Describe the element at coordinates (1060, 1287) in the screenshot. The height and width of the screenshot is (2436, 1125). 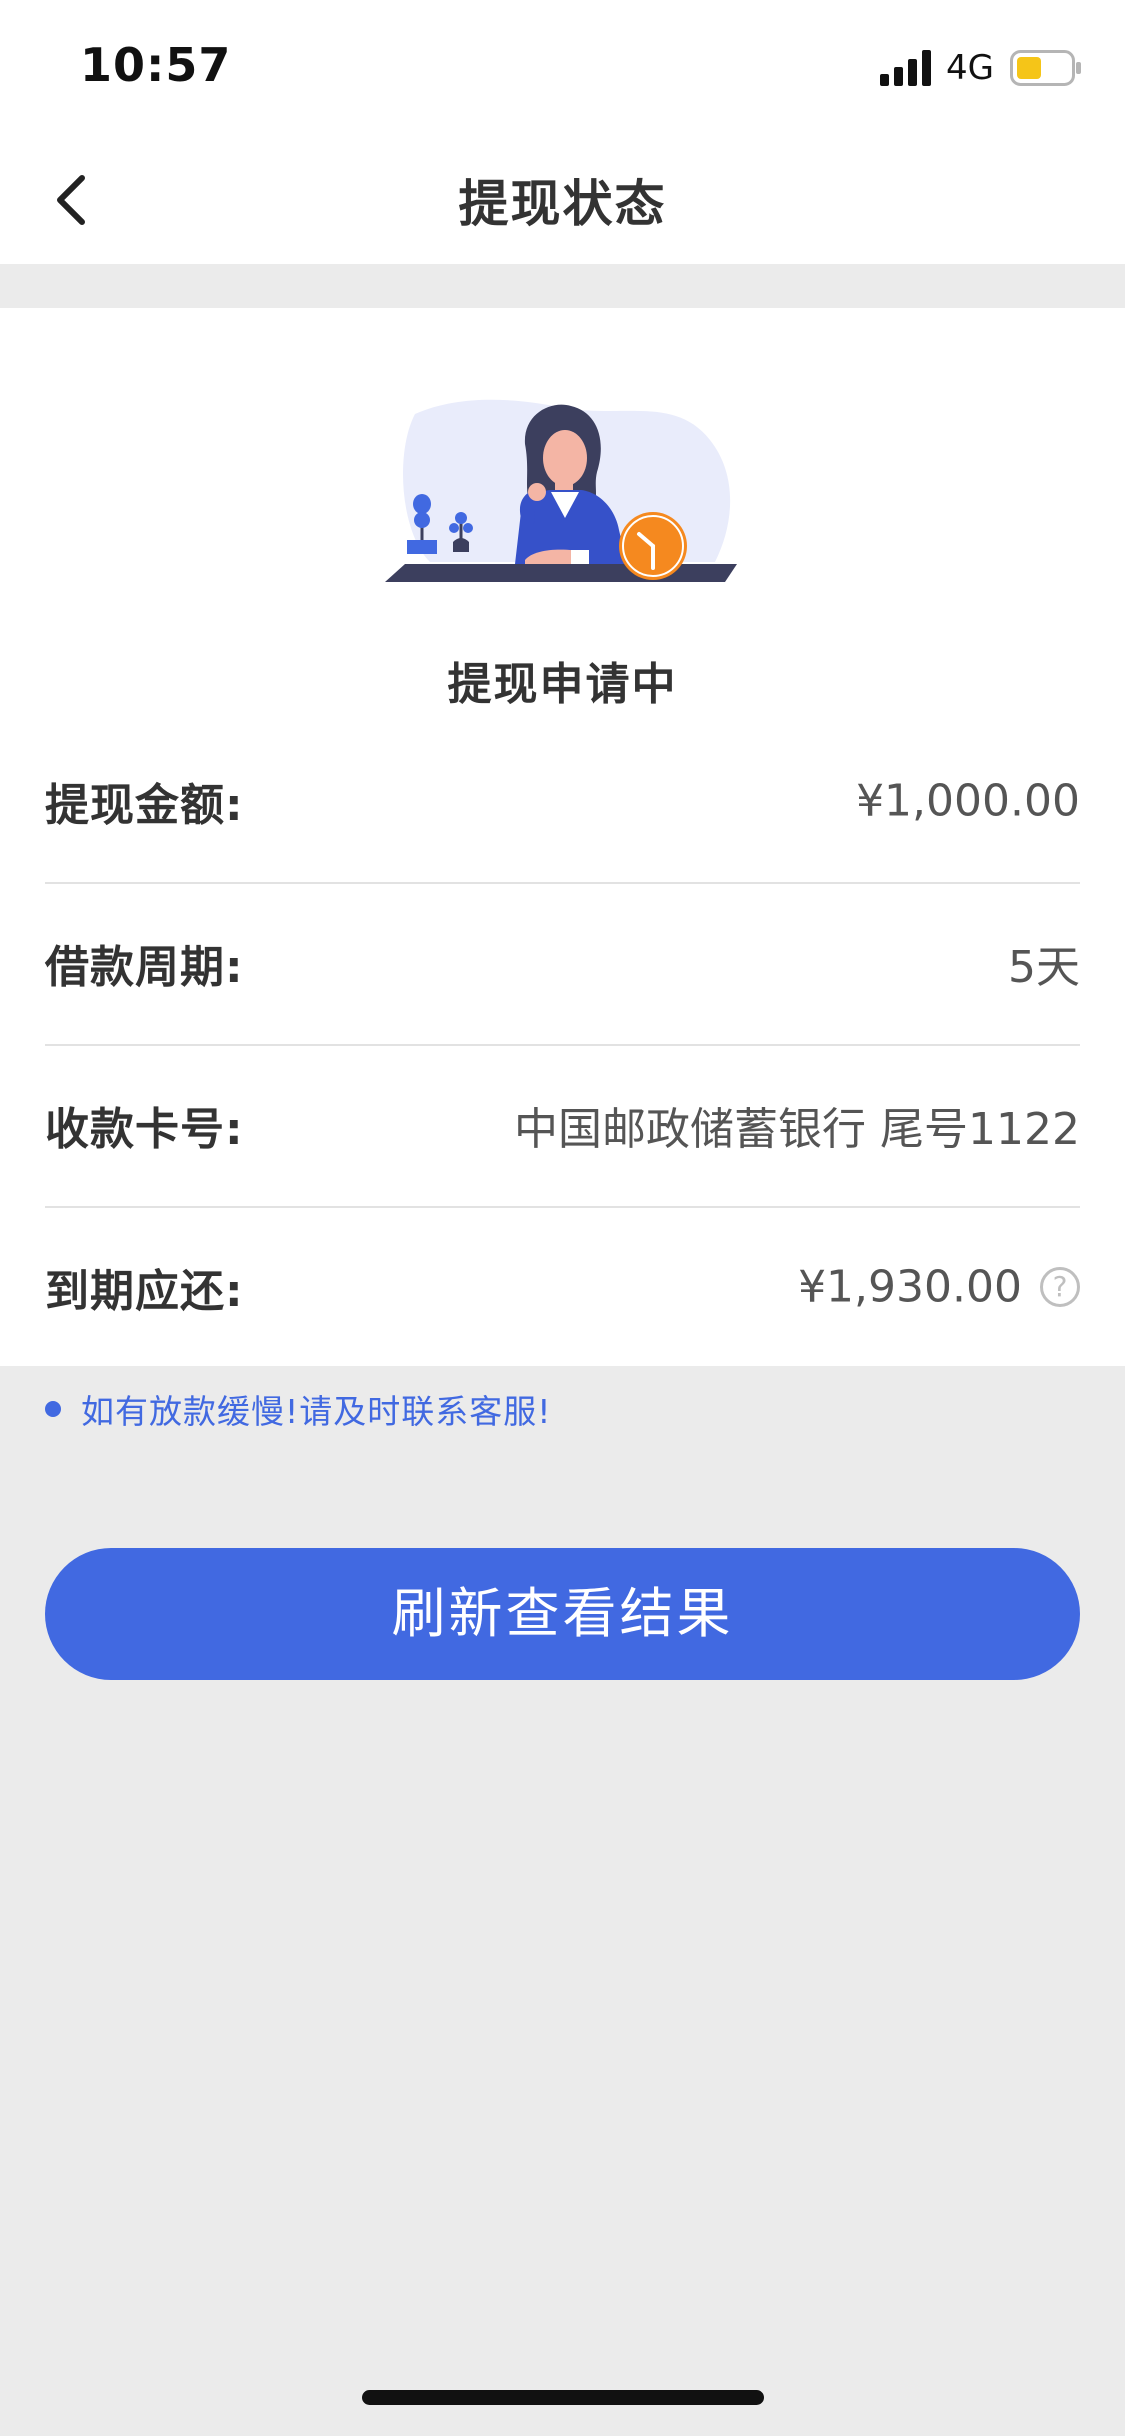
I see `question-circle-icon: ?` at that location.